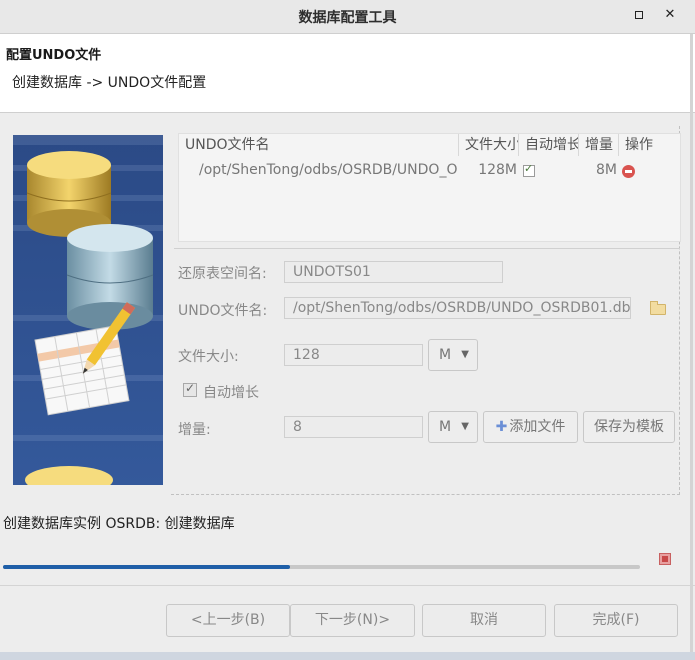 This screenshot has height=660, width=695. I want to click on column-header-action: 操作, so click(649, 145).